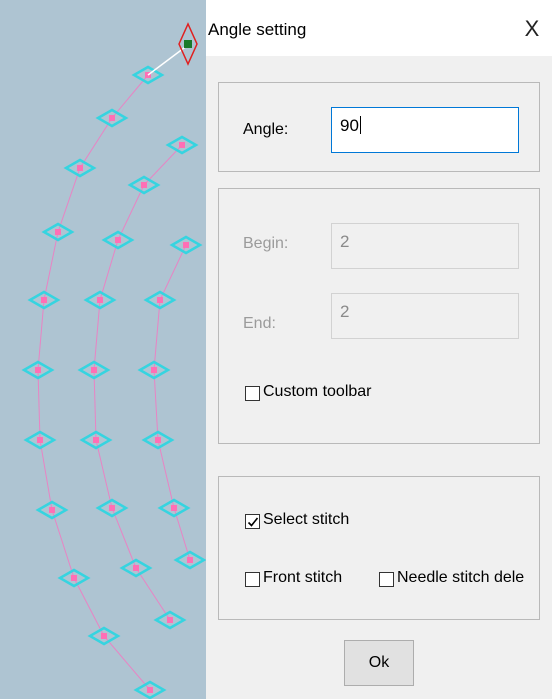 The image size is (552, 699). What do you see at coordinates (379, 663) in the screenshot?
I see `ok-button: Ok` at bounding box center [379, 663].